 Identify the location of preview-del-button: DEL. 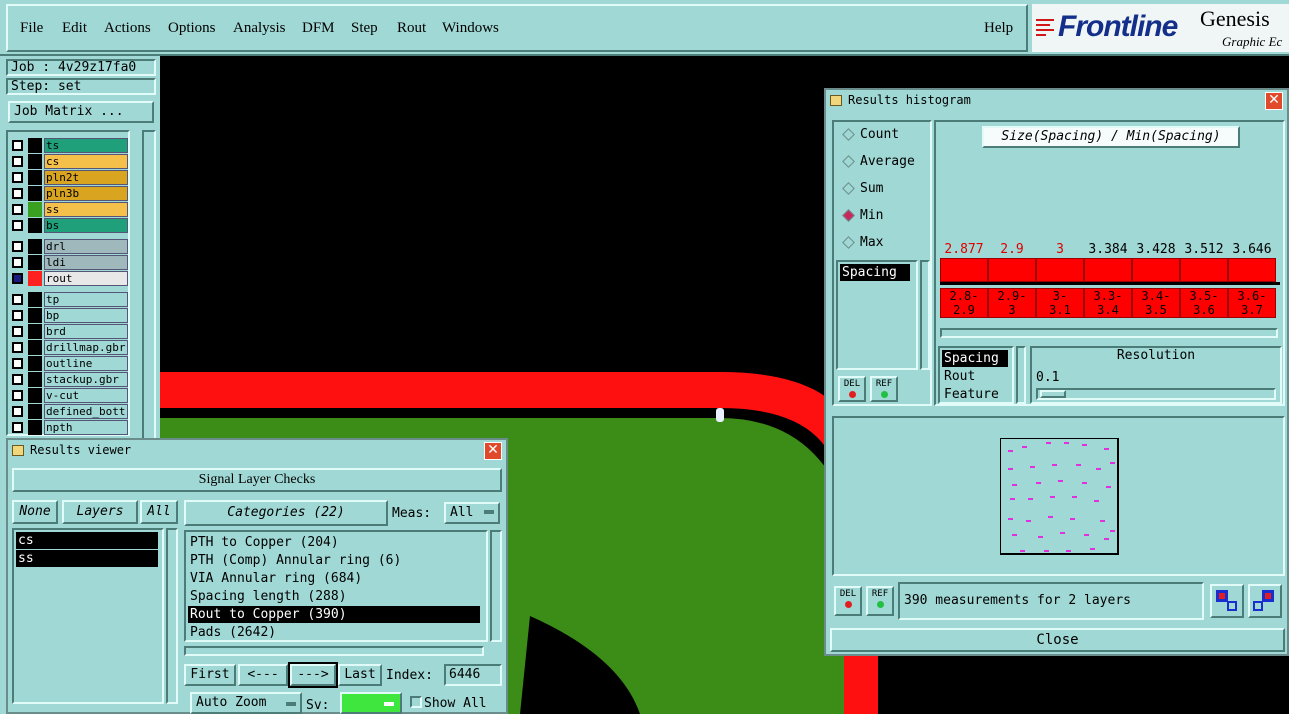
(848, 601).